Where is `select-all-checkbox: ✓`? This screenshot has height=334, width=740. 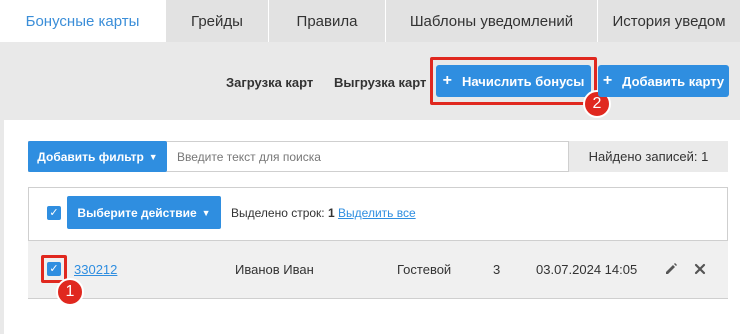
select-all-checkbox: ✓ is located at coordinates (54, 213).